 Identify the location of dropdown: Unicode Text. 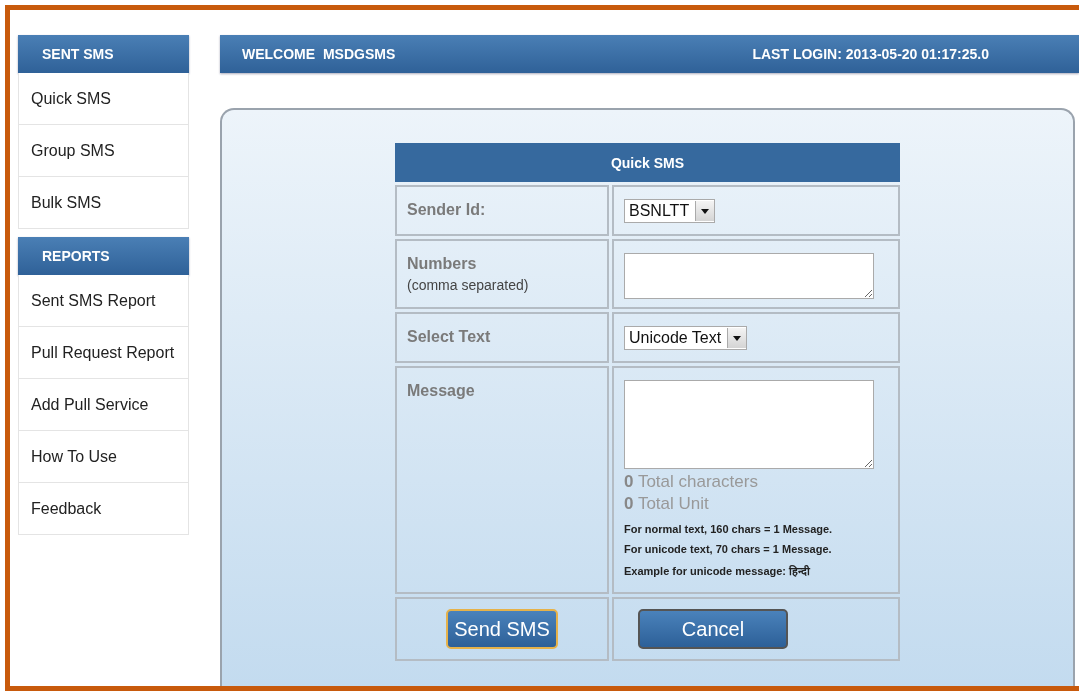
(686, 338).